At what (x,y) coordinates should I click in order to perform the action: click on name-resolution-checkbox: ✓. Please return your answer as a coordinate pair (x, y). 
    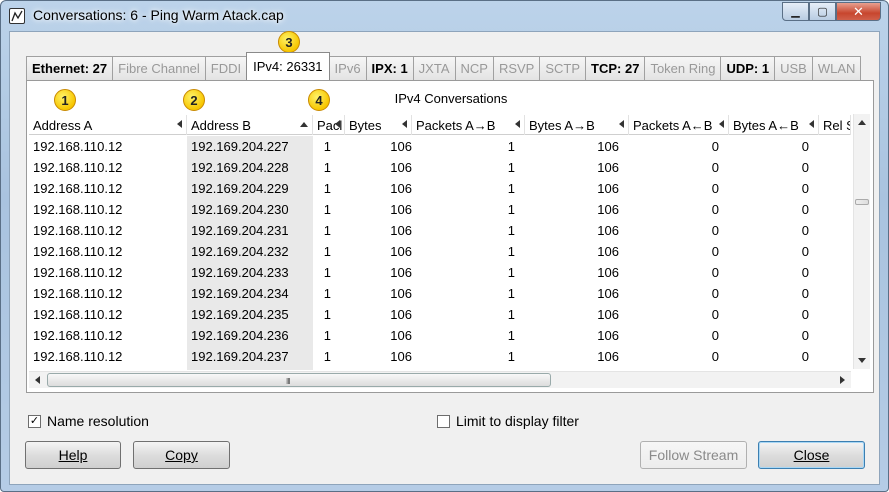
    Looking at the image, I should click on (34, 421).